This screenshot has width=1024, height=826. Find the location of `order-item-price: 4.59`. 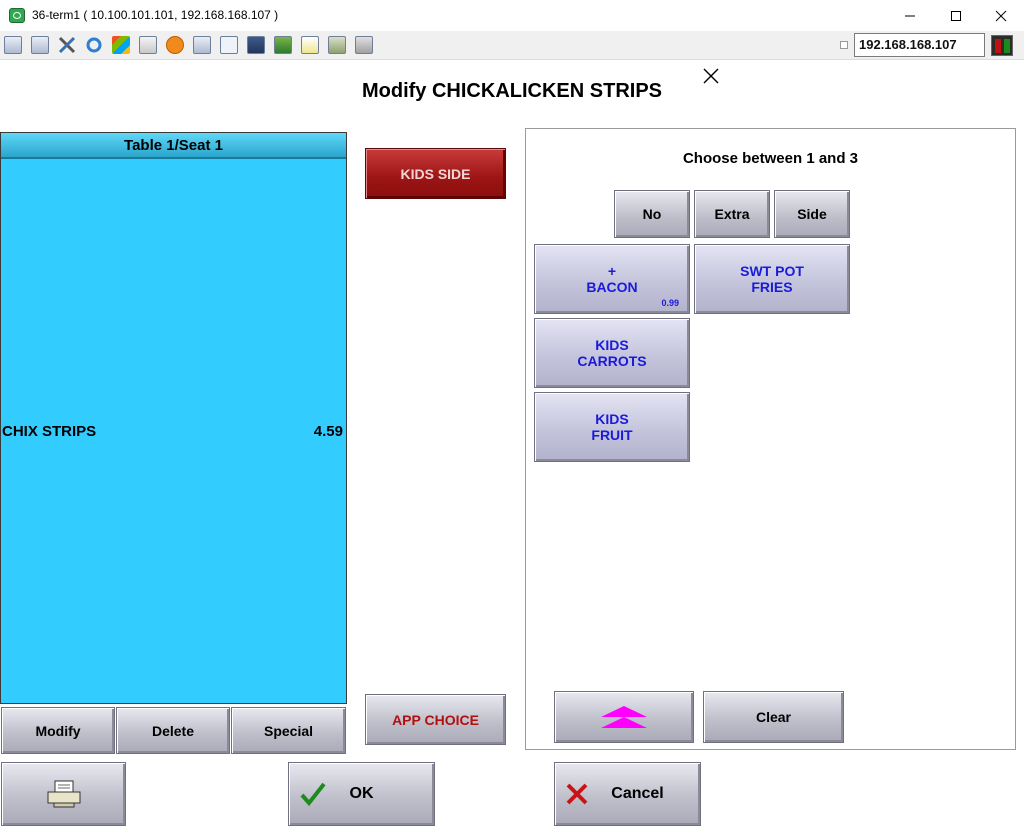

order-item-price: 4.59 is located at coordinates (328, 431).